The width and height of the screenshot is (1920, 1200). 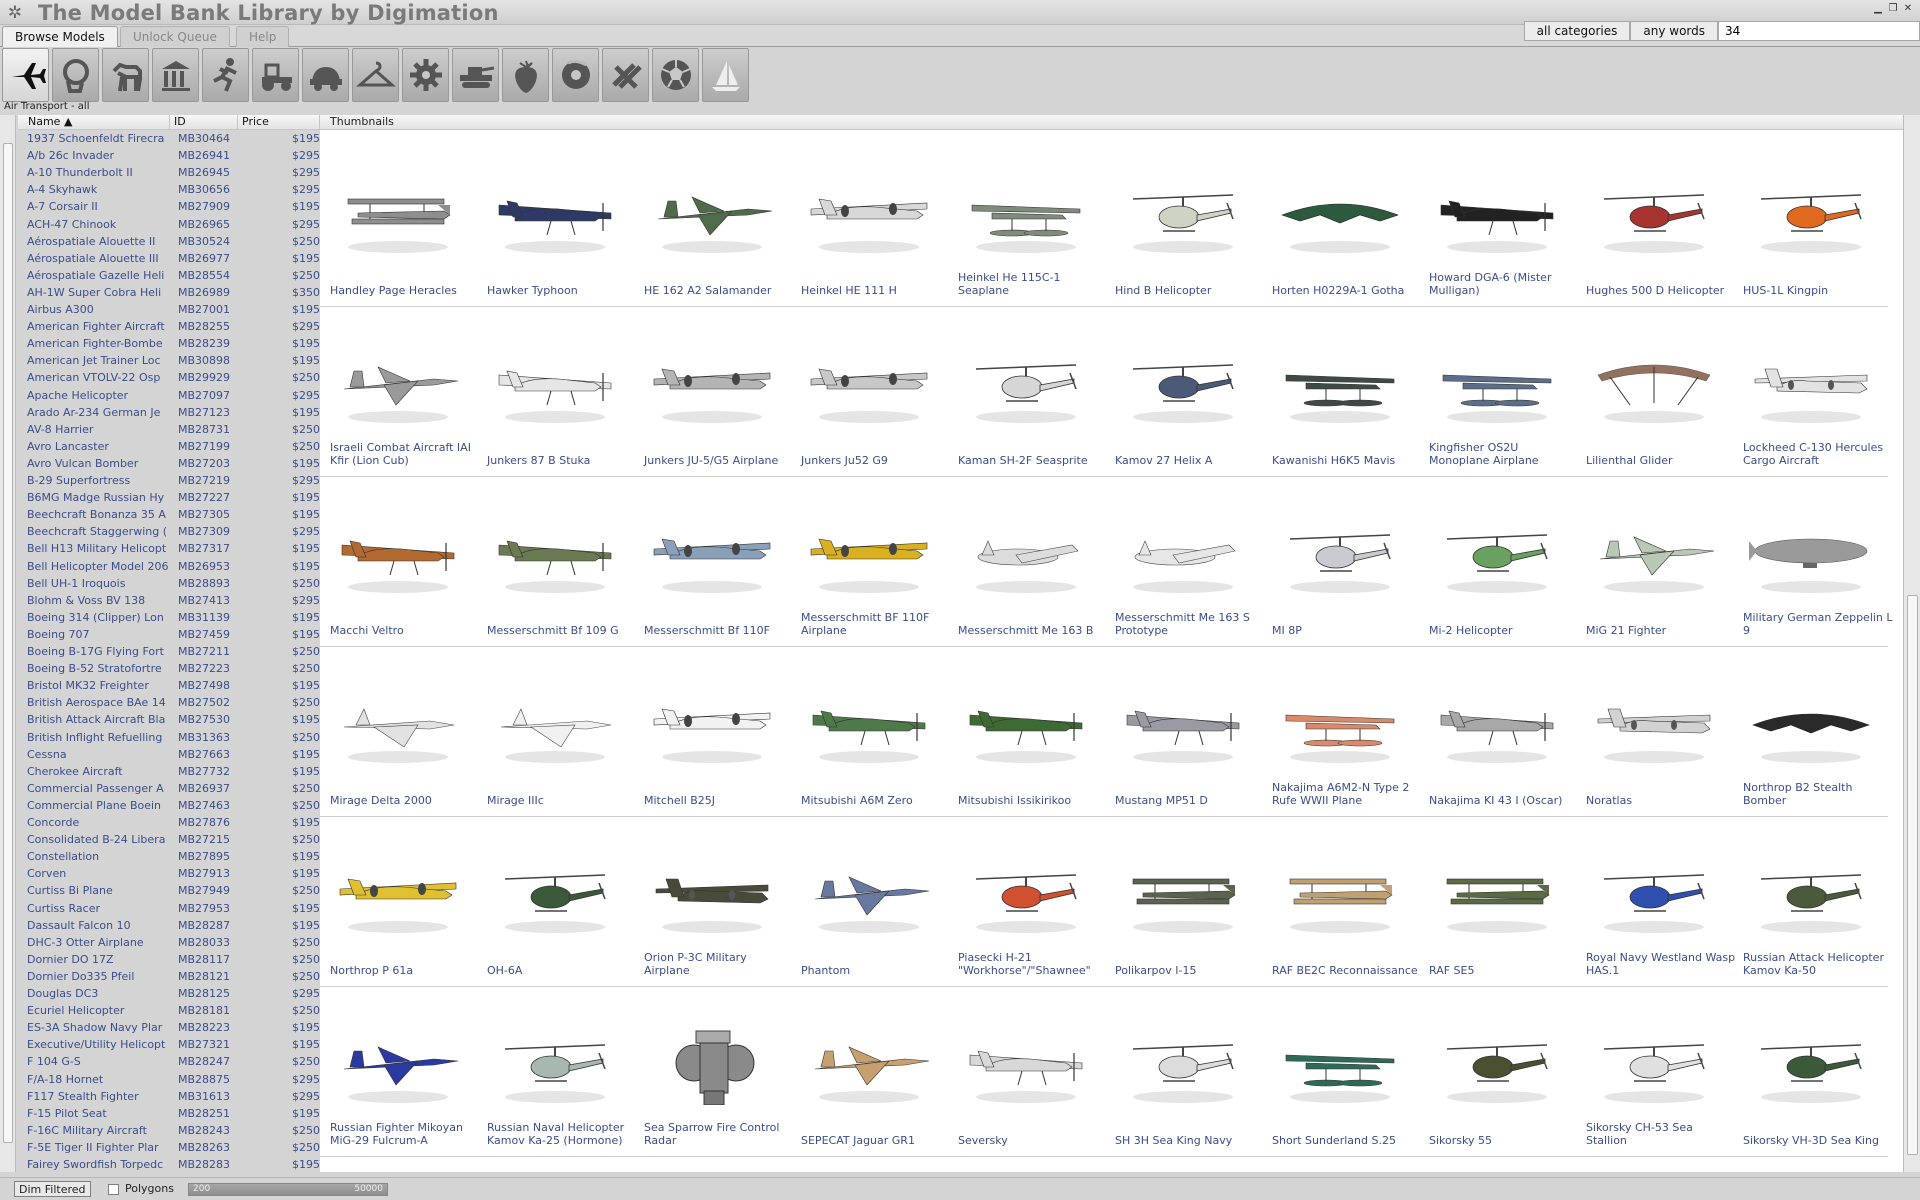 I want to click on list-row: AH-1W Super Cobra Heli MB26989 $350, so click(x=169, y=292).